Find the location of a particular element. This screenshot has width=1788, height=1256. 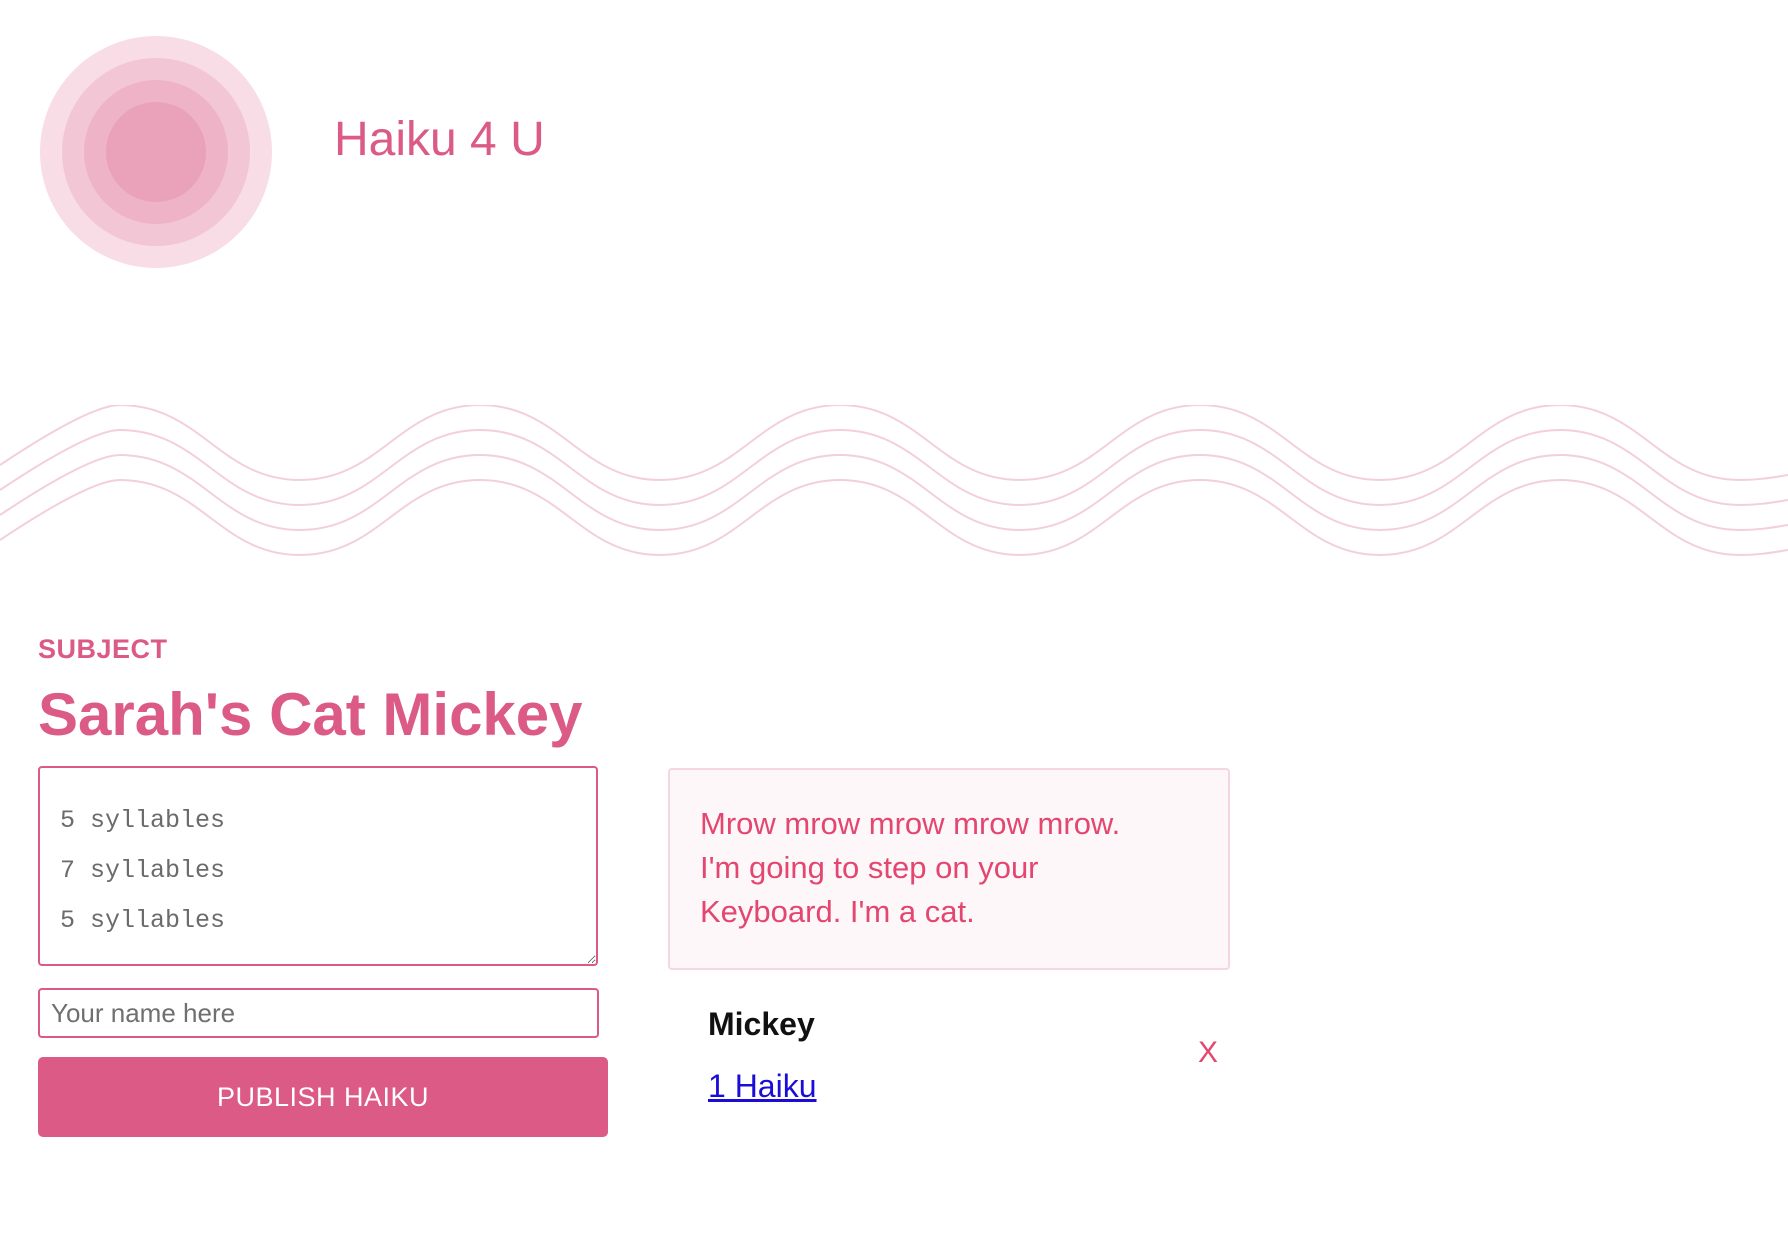

subject-label: SUBJECT is located at coordinates (103, 649).